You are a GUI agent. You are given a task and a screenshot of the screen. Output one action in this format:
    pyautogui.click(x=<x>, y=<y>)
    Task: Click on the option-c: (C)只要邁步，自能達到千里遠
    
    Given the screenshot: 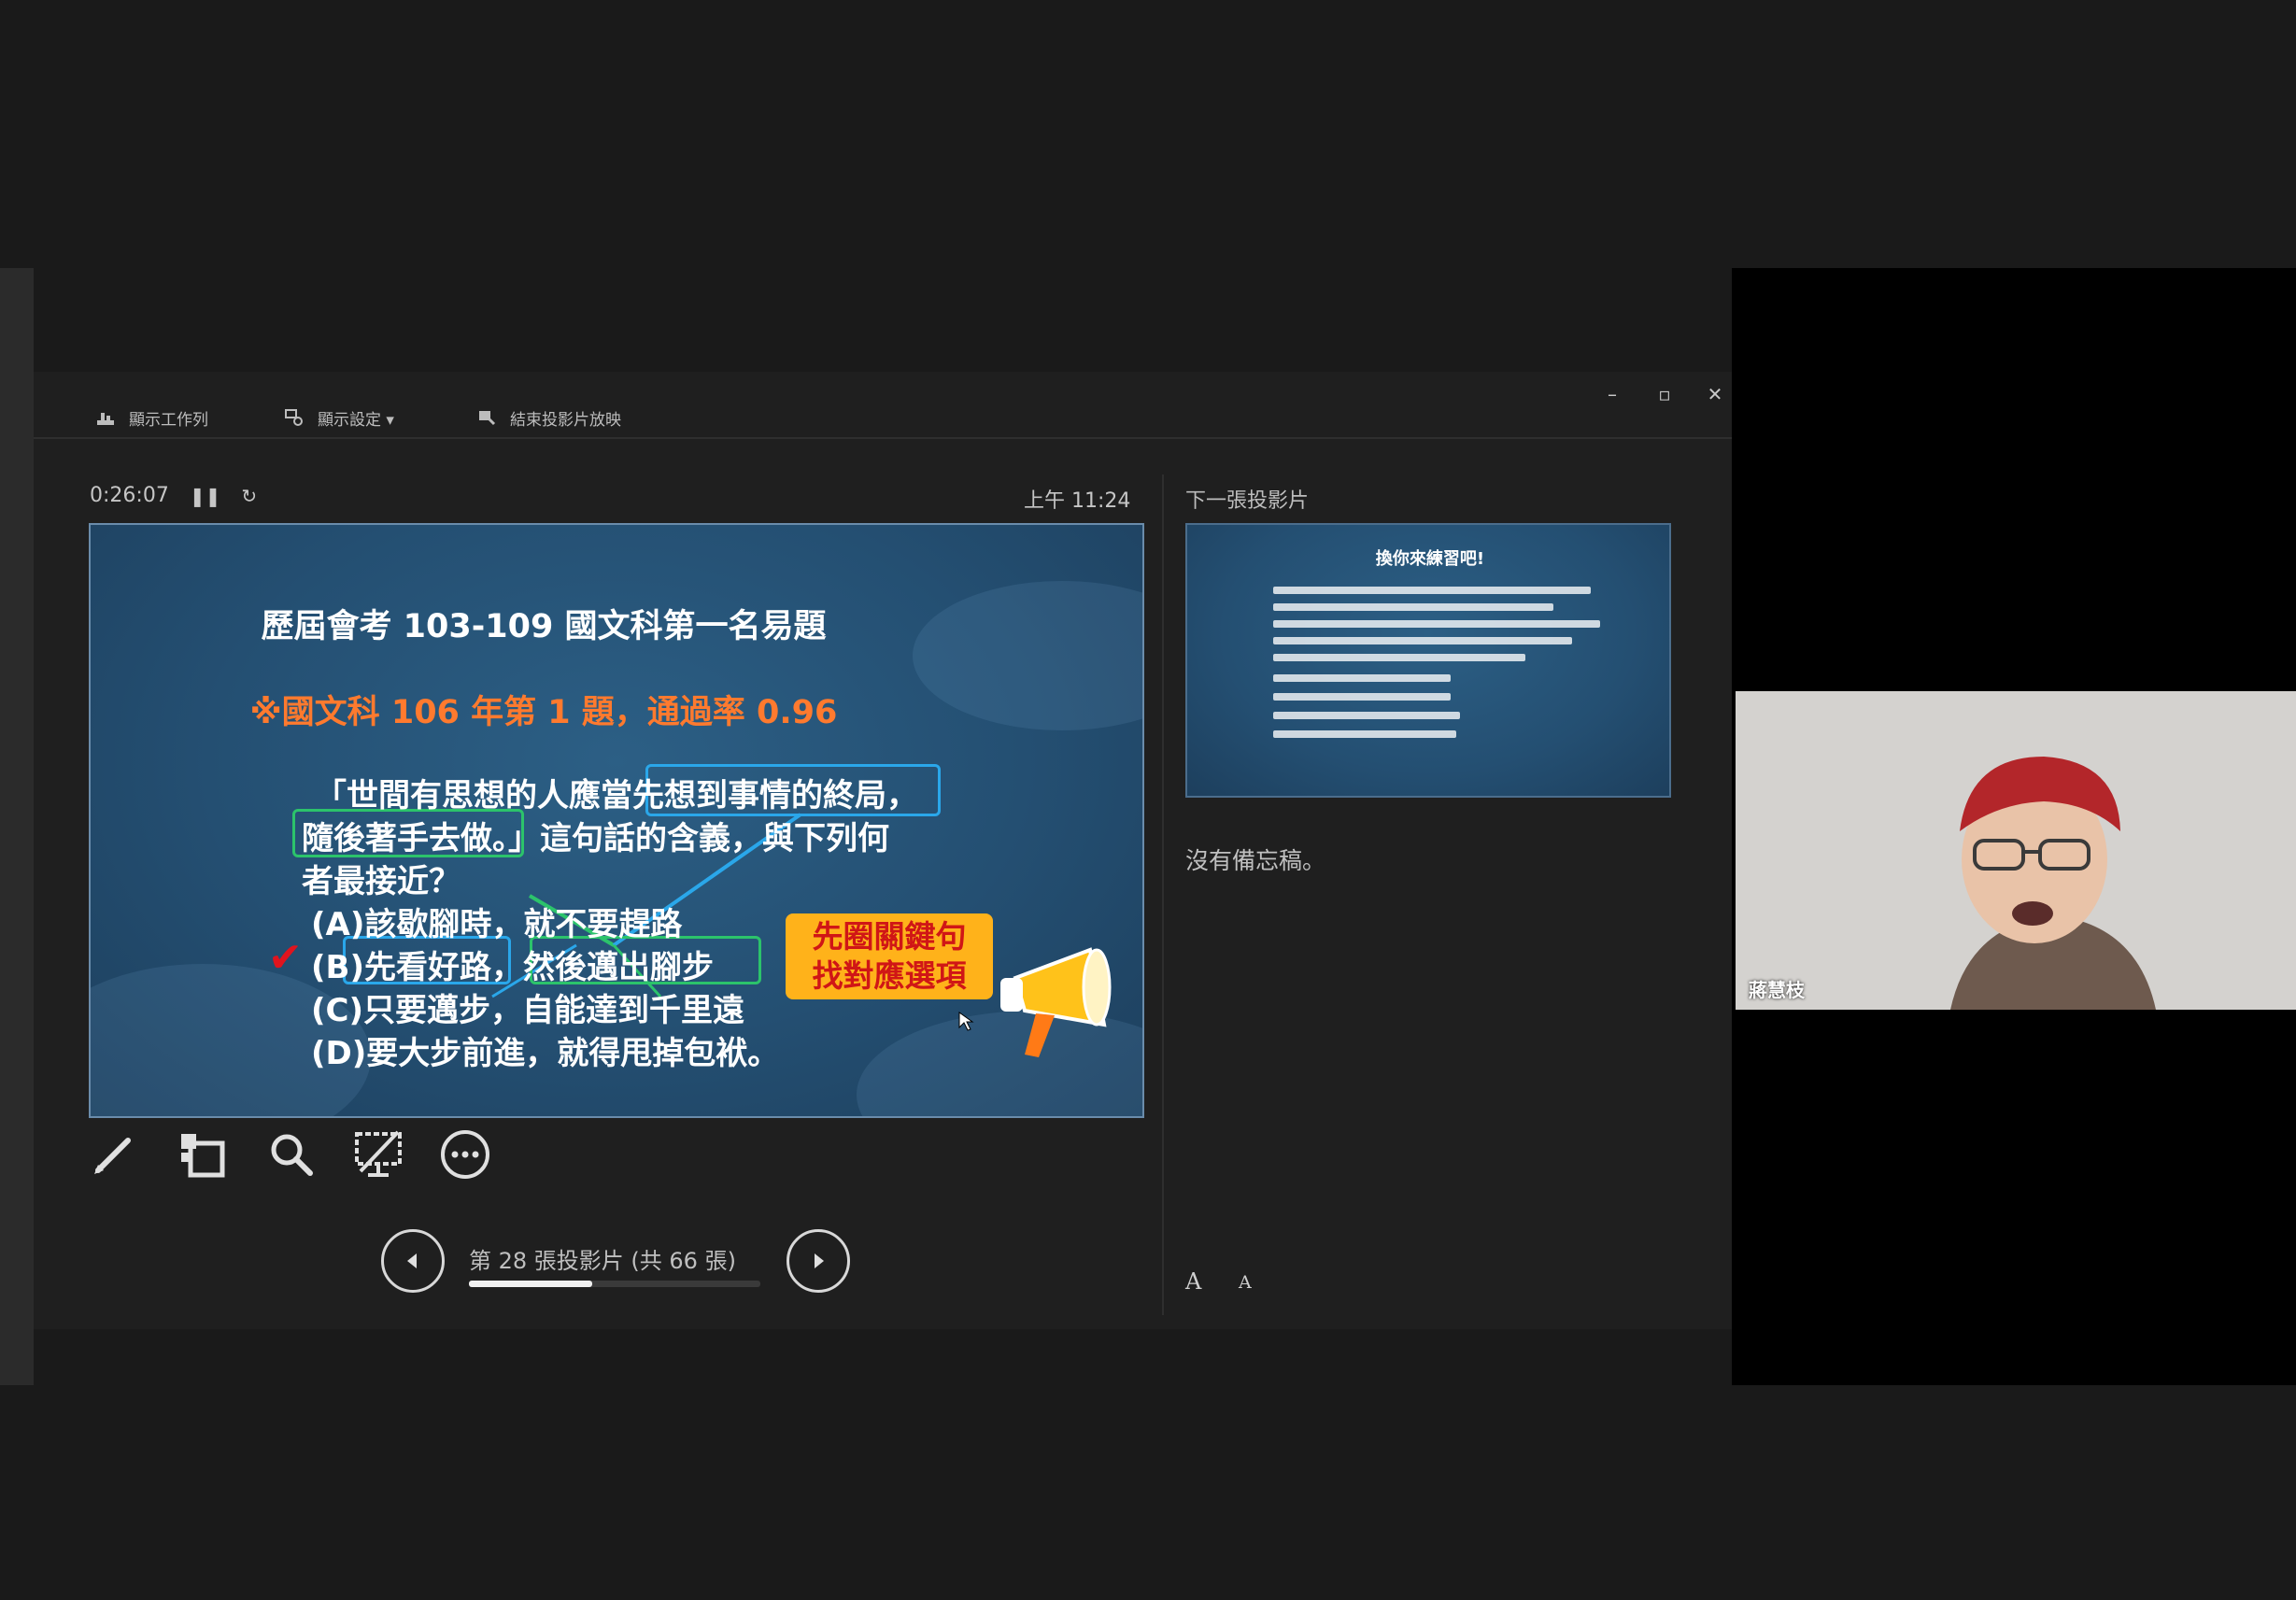 What is the action you would take?
    pyautogui.click(x=528, y=1010)
    